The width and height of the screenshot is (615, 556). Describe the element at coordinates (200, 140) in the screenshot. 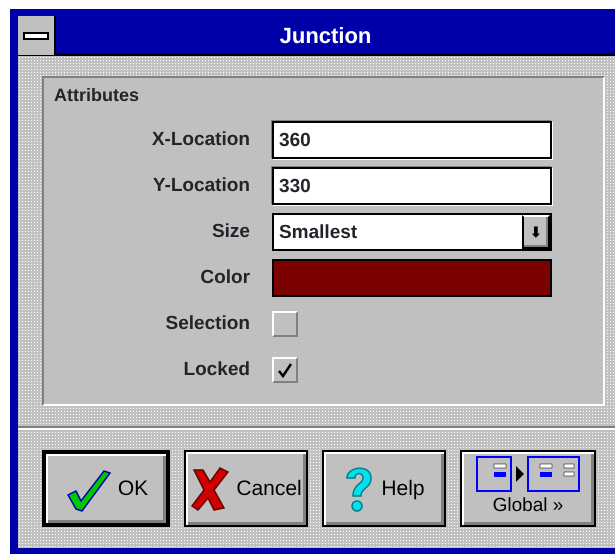

I see `field-label: X-Location` at that location.